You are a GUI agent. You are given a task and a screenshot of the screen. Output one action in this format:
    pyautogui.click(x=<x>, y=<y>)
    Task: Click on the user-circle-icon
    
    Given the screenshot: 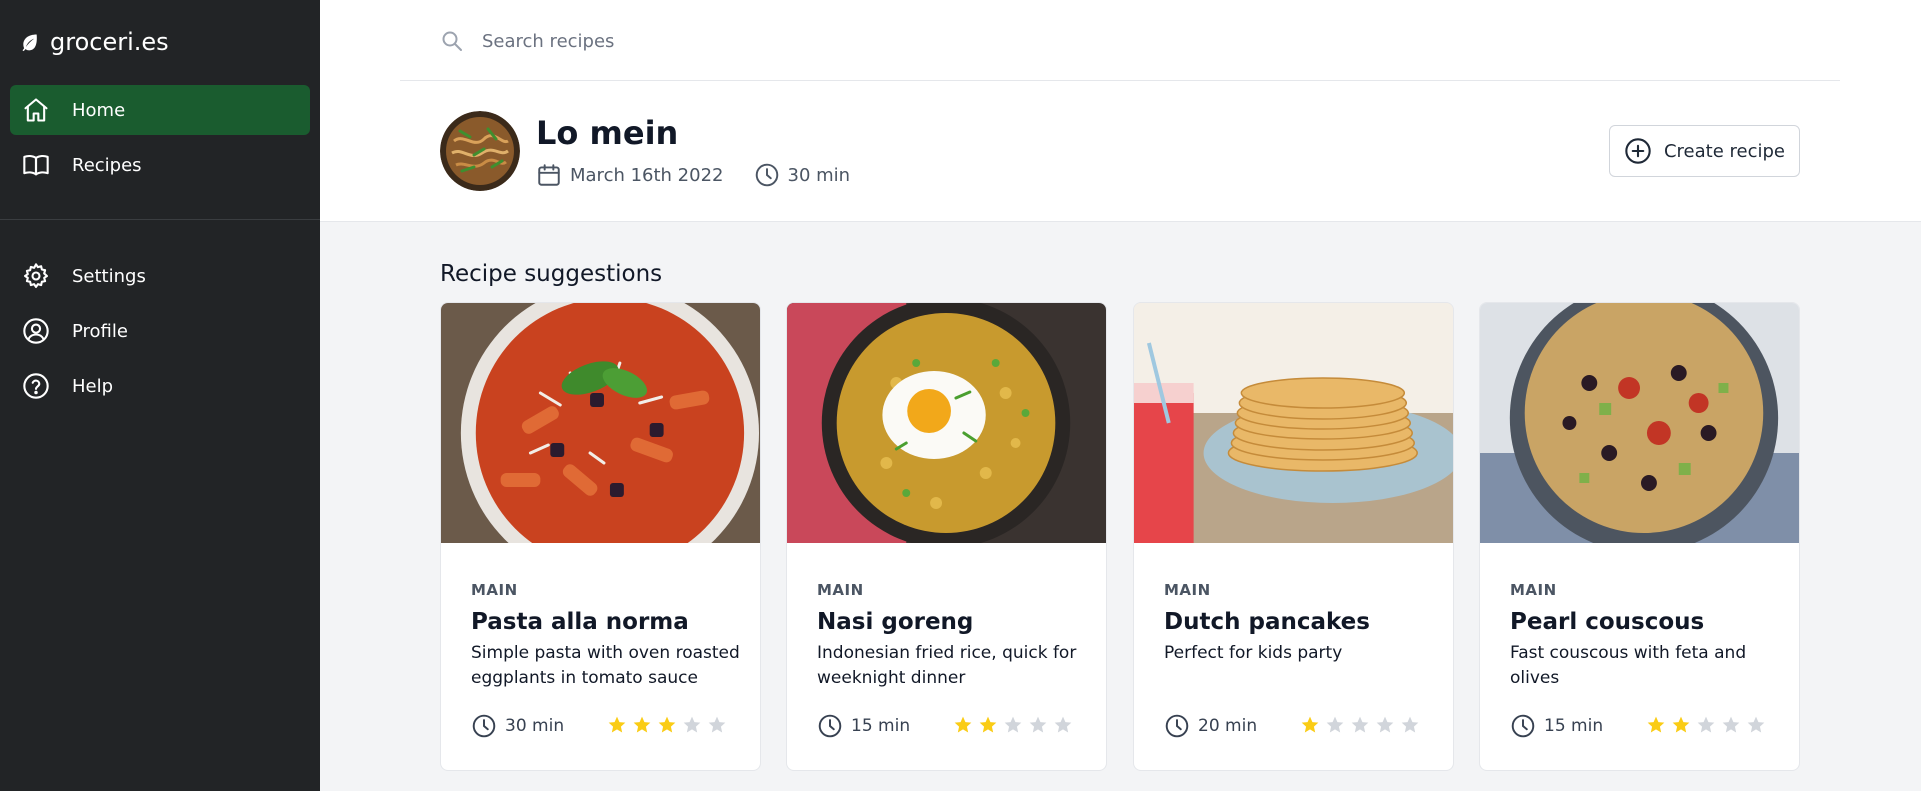 What is the action you would take?
    pyautogui.click(x=36, y=331)
    